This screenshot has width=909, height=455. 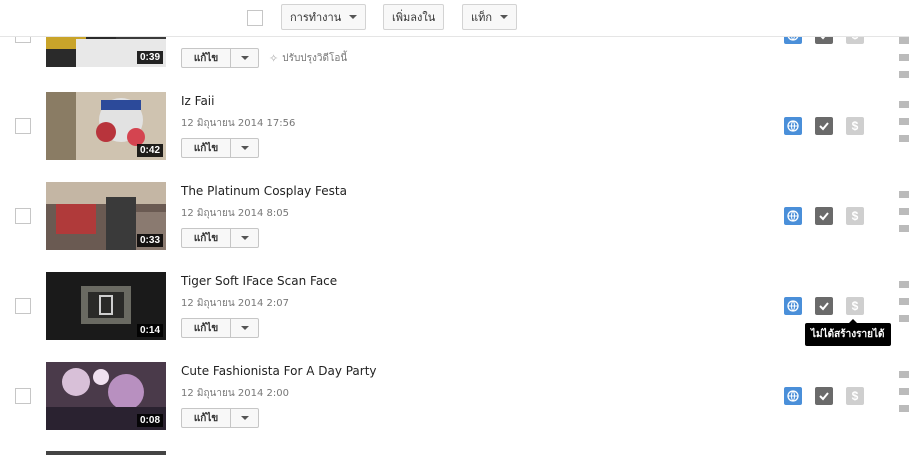 I want to click on video-title: The Platinum Cosplay Festa, so click(x=264, y=191).